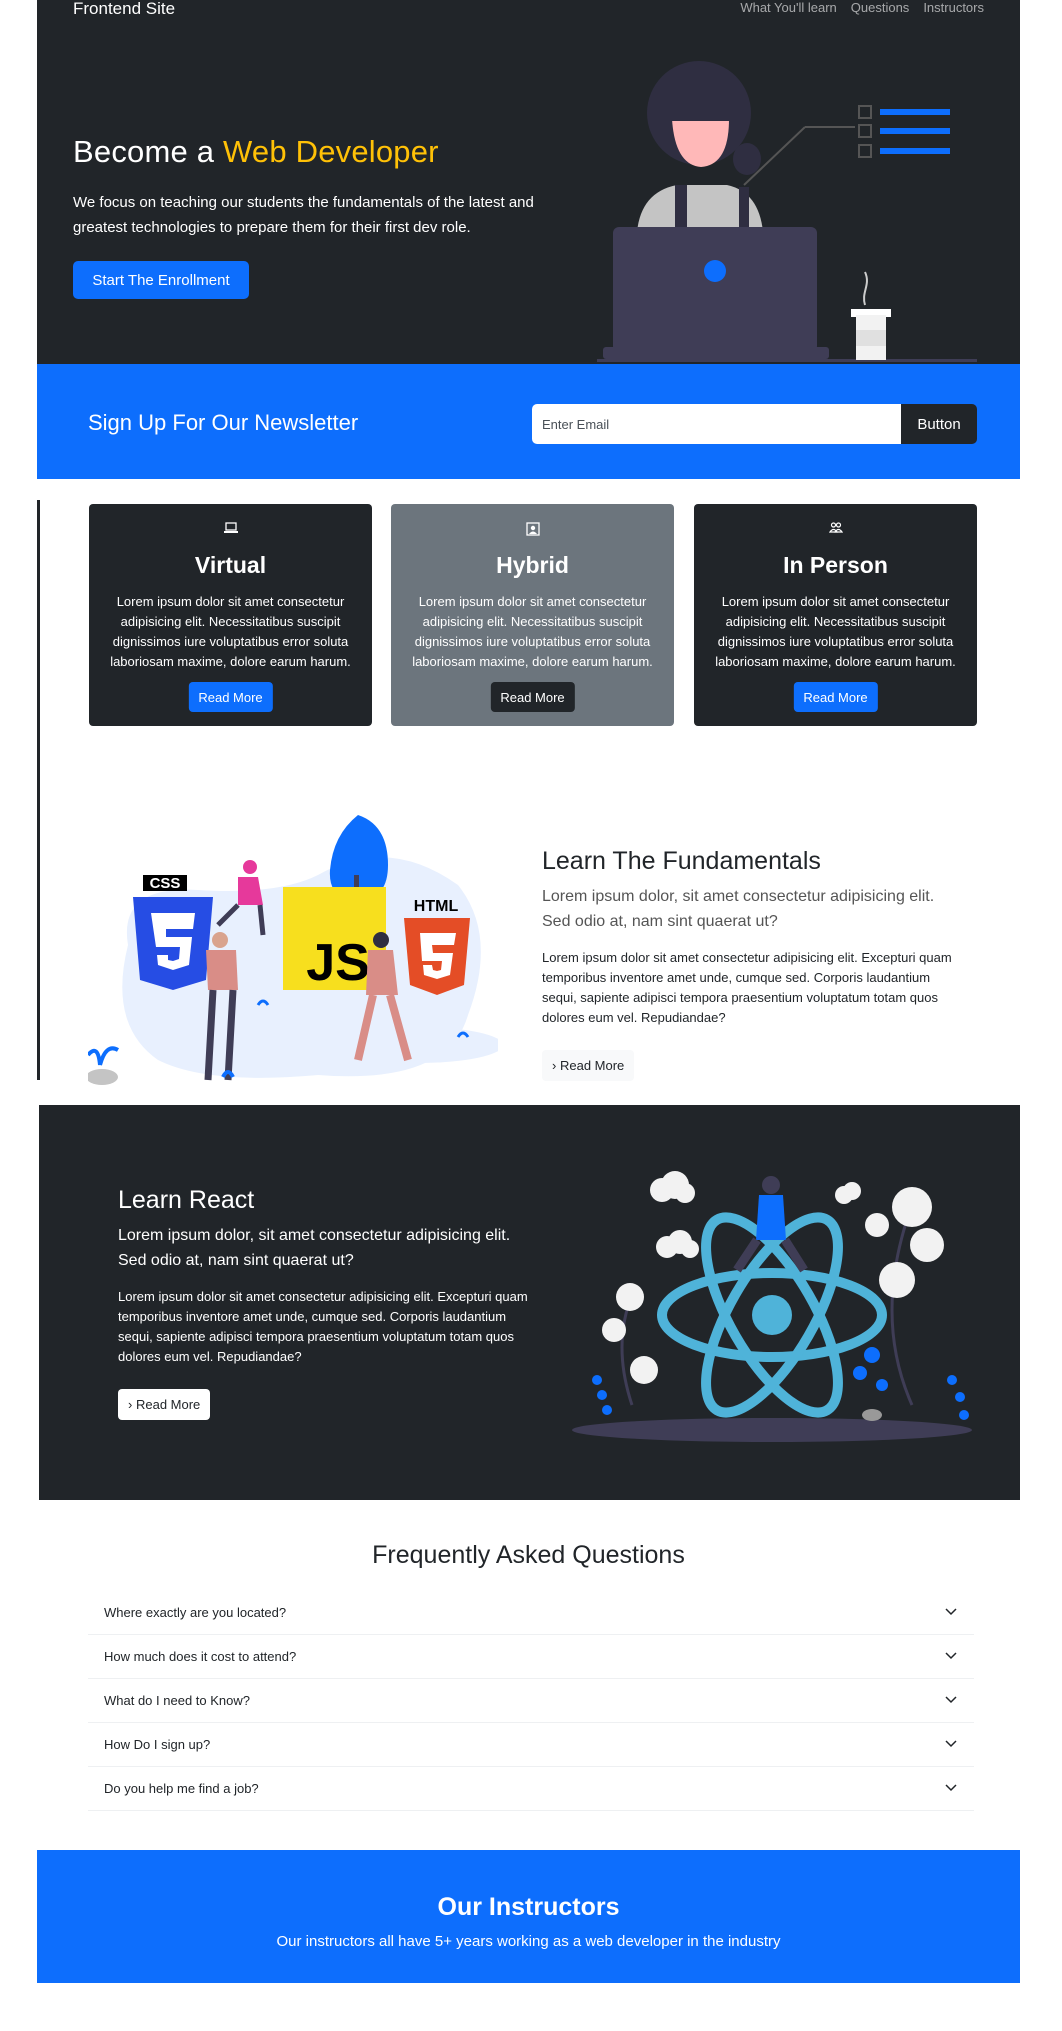  I want to click on card-title: Hybrid, so click(532, 565).